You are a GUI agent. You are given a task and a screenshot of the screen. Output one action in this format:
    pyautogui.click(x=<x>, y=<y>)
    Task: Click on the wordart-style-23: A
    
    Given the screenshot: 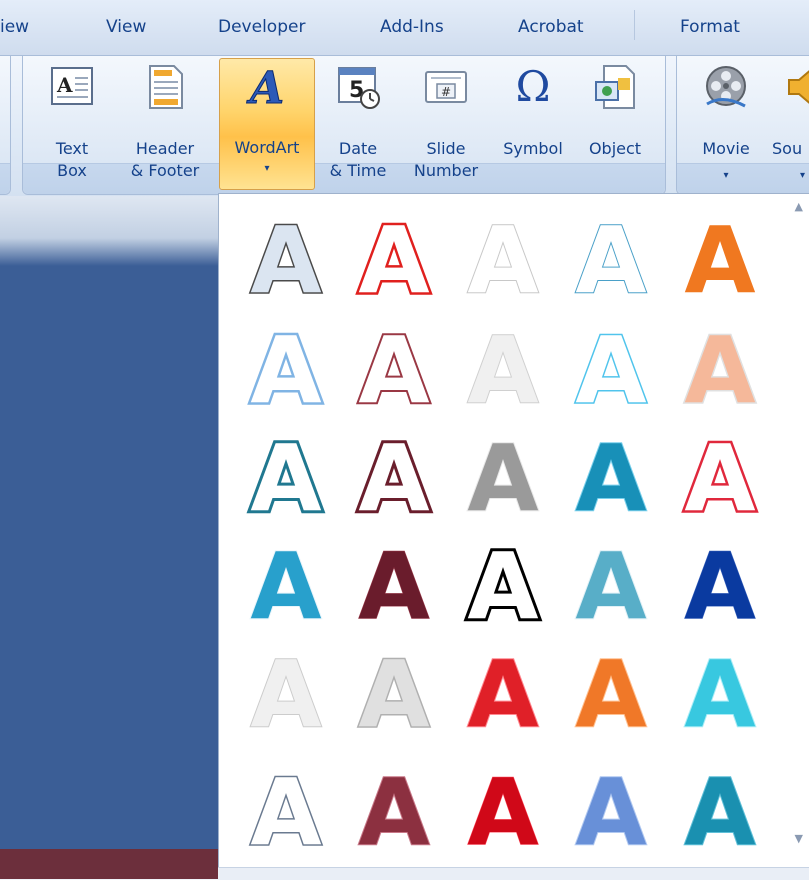 What is the action you would take?
    pyautogui.click(x=503, y=694)
    